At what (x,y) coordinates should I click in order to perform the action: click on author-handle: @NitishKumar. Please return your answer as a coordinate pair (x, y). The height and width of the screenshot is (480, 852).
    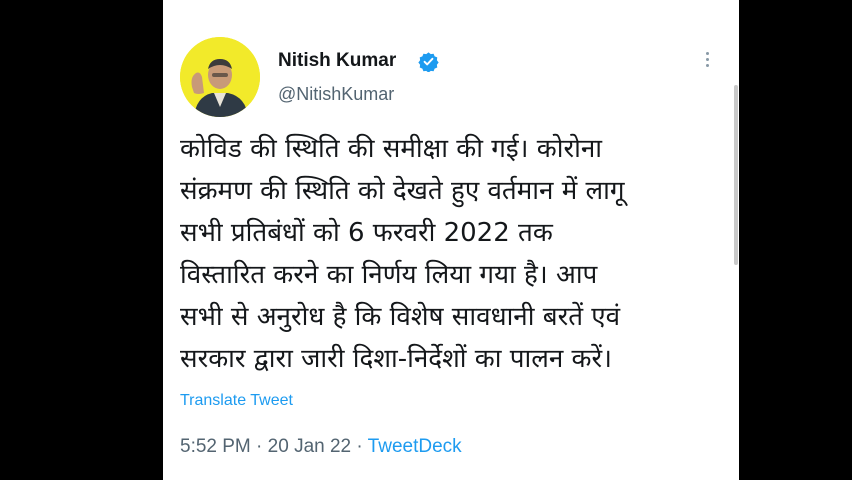
    Looking at the image, I should click on (336, 94).